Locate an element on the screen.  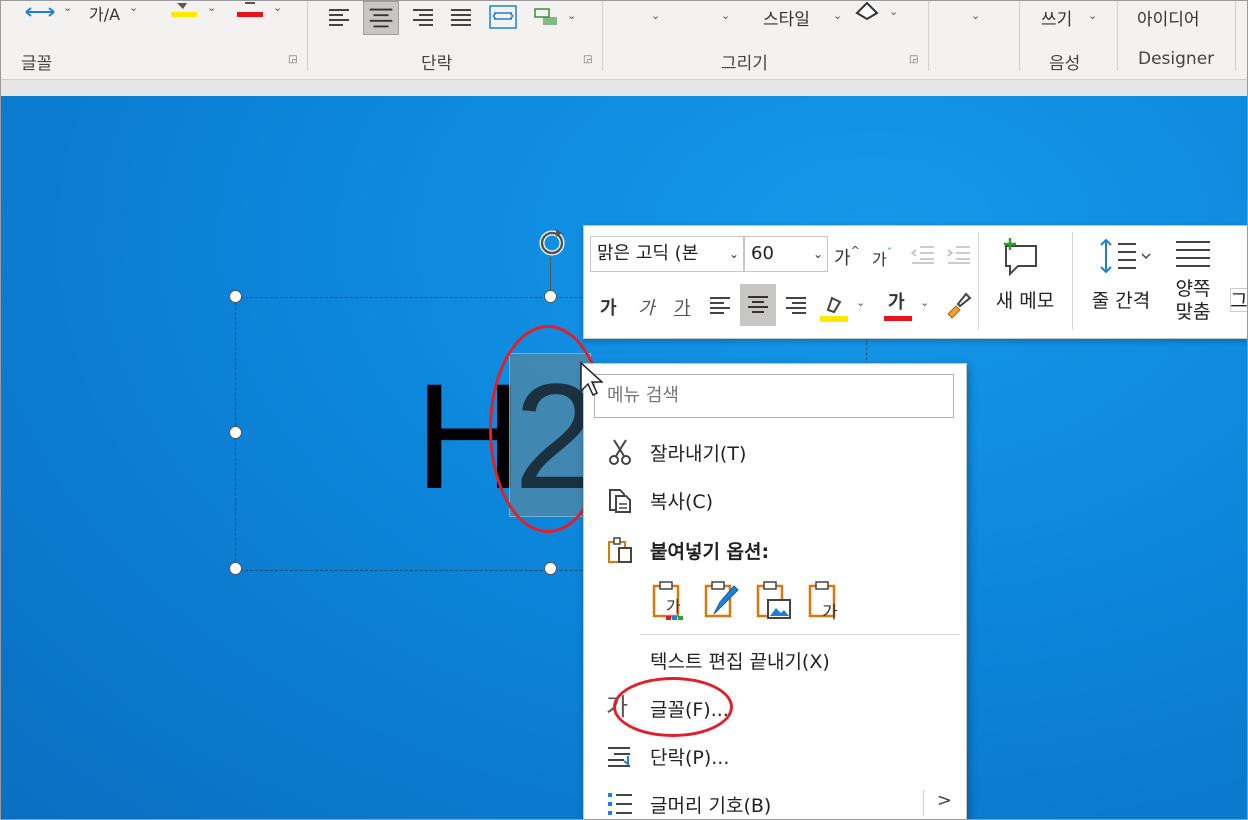
menu-item-label: 붙여넣기 옵션: is located at coordinates (710, 552).